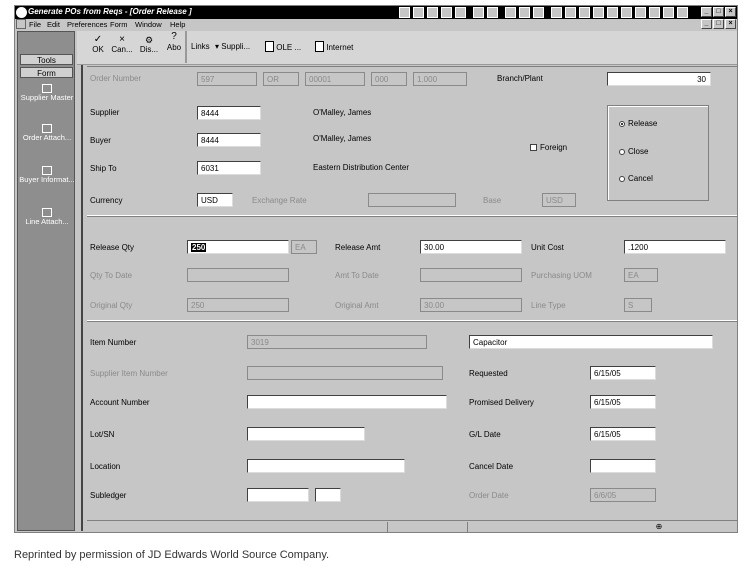 The height and width of the screenshot is (568, 751). Describe the element at coordinates (35, 24) in the screenshot. I see `menu-file: File` at that location.